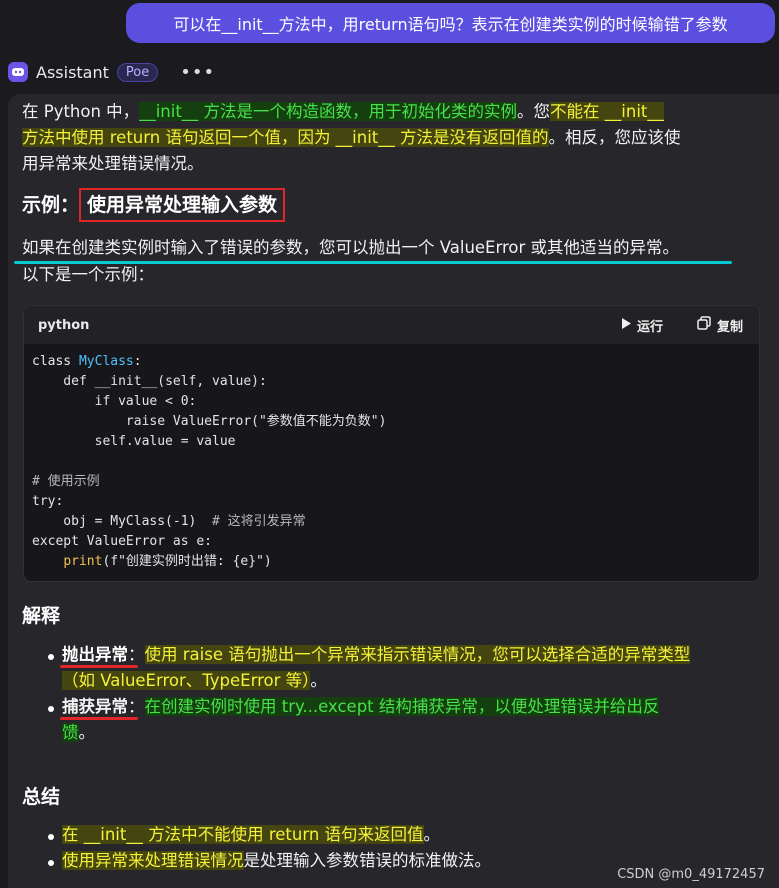 Image resolution: width=779 pixels, height=888 pixels. I want to click on copy-label: 复制, so click(729, 327).